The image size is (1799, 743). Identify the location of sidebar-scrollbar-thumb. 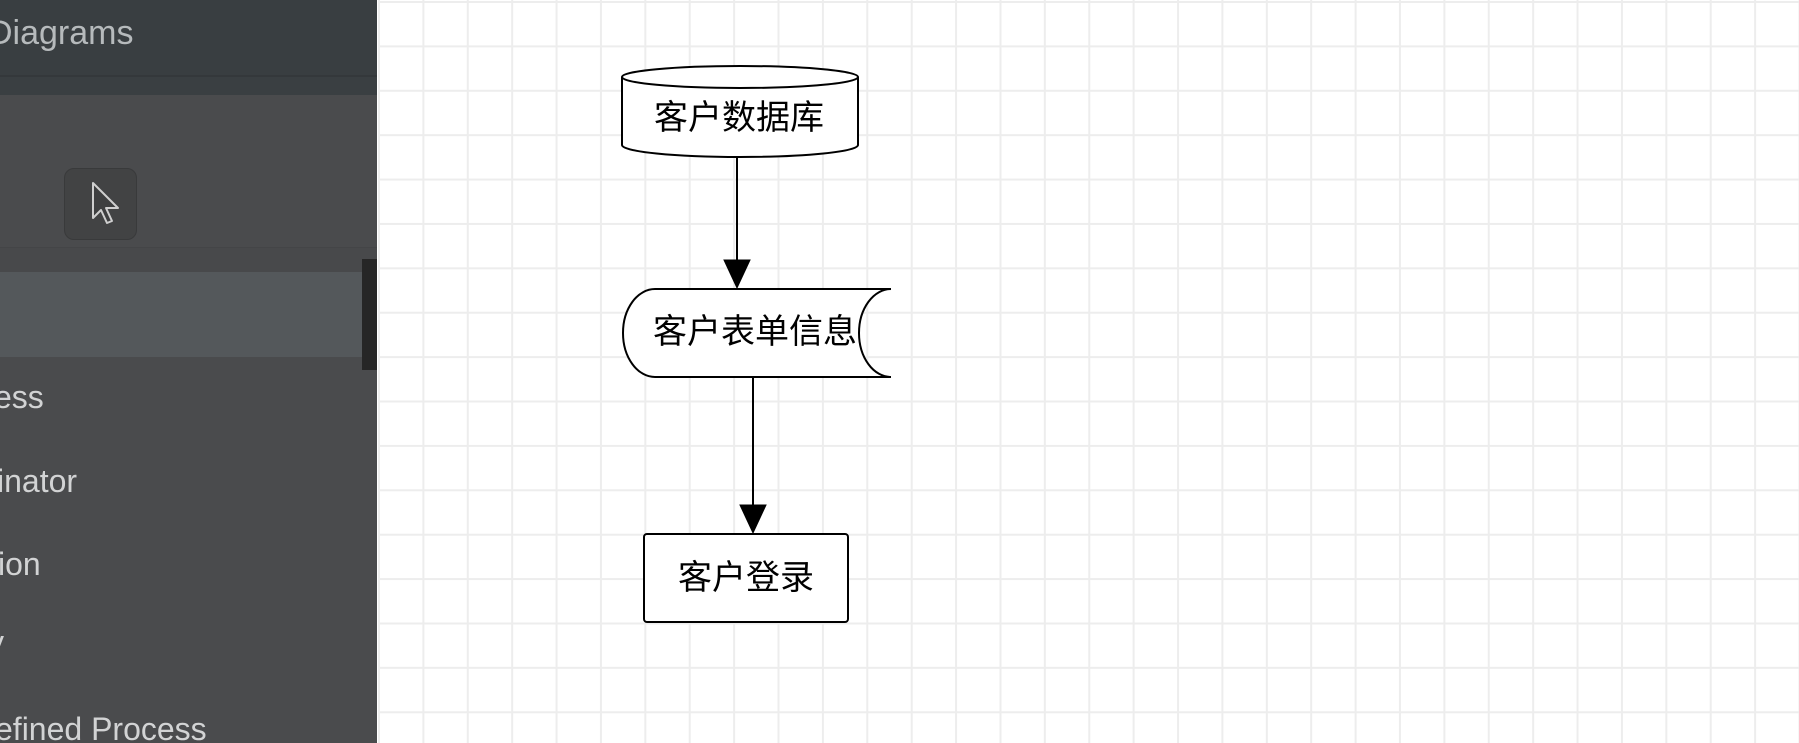
(369, 314).